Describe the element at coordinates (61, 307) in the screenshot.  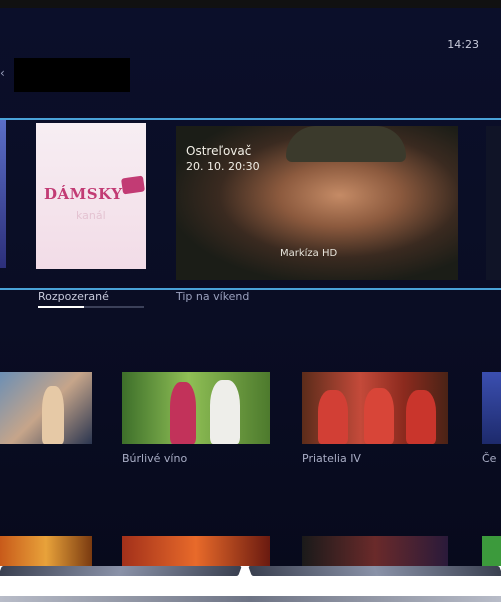
I see `tab-active-indicator` at that location.